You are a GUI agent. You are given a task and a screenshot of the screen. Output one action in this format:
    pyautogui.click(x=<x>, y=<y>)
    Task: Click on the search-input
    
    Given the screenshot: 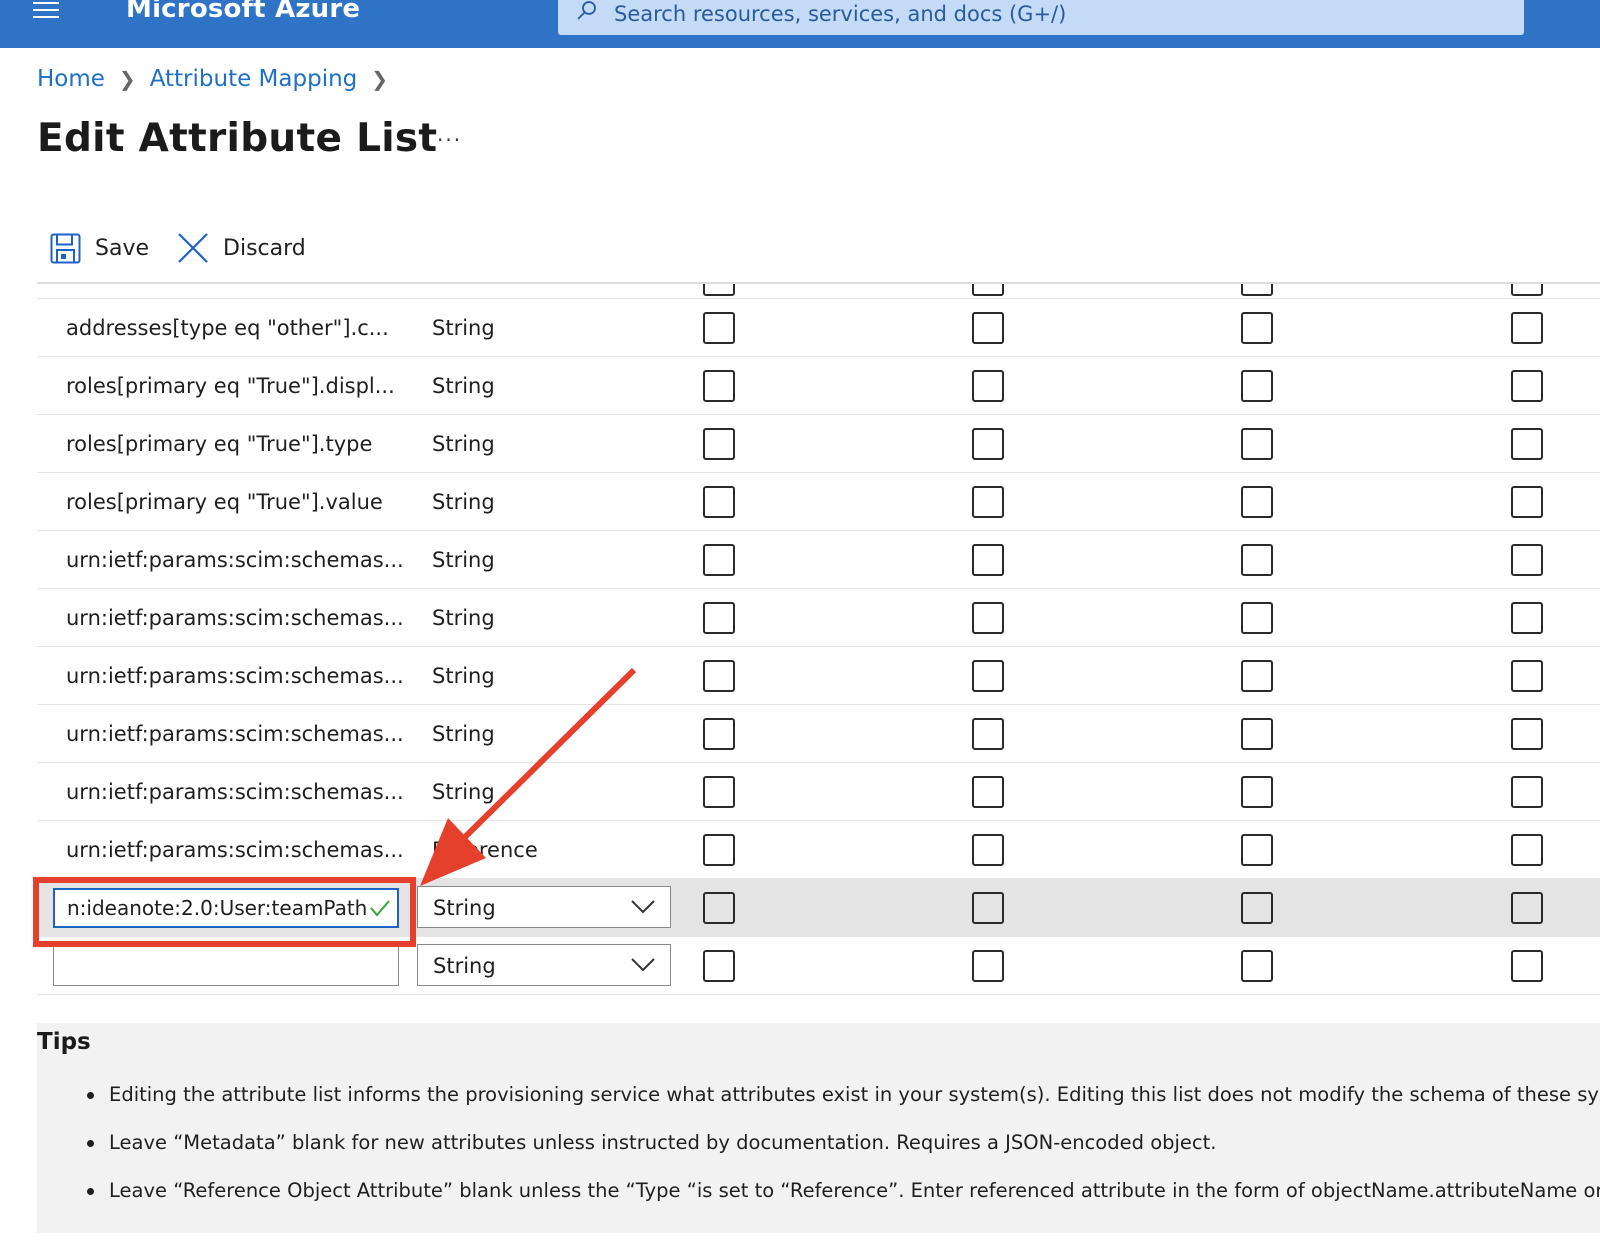 What is the action you would take?
    pyautogui.click(x=1054, y=16)
    